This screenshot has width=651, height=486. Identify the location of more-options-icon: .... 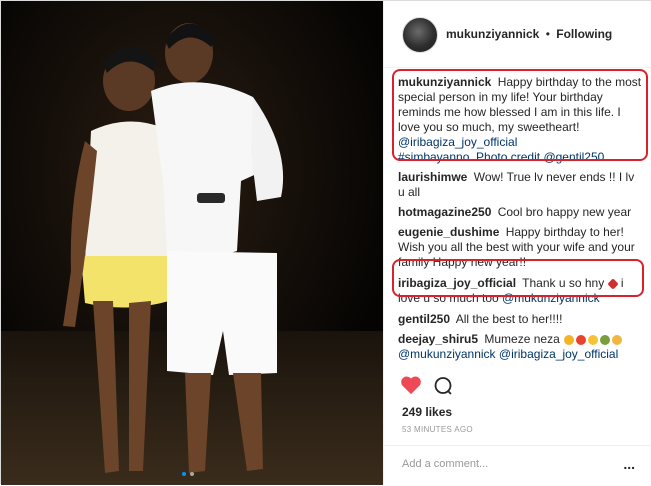
(629, 464).